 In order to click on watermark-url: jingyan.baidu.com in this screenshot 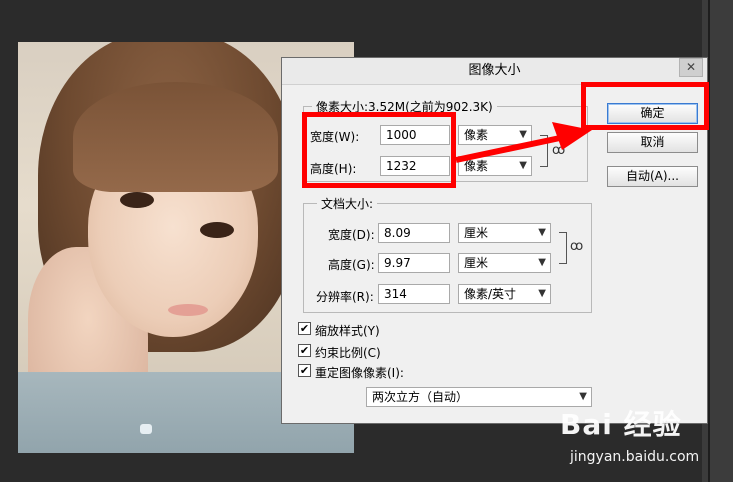, I will do `click(635, 457)`.